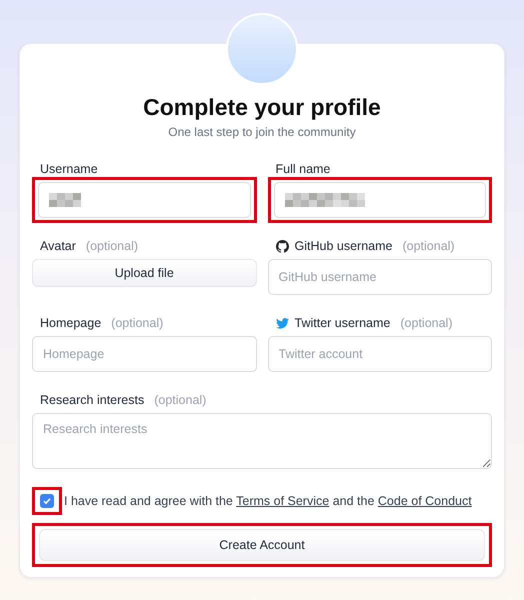 The image size is (524, 600). What do you see at coordinates (380, 354) in the screenshot?
I see `input-field: Twitter account` at bounding box center [380, 354].